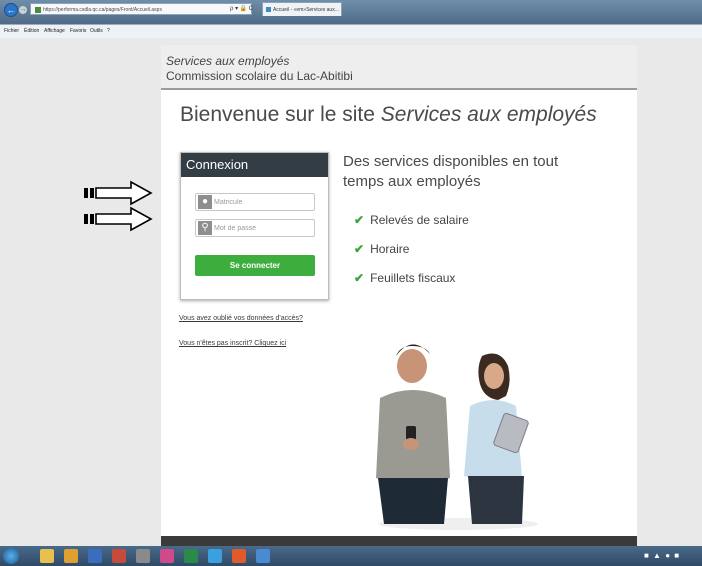 This screenshot has width=702, height=566. Describe the element at coordinates (263, 228) in the screenshot. I see `password-input` at that location.